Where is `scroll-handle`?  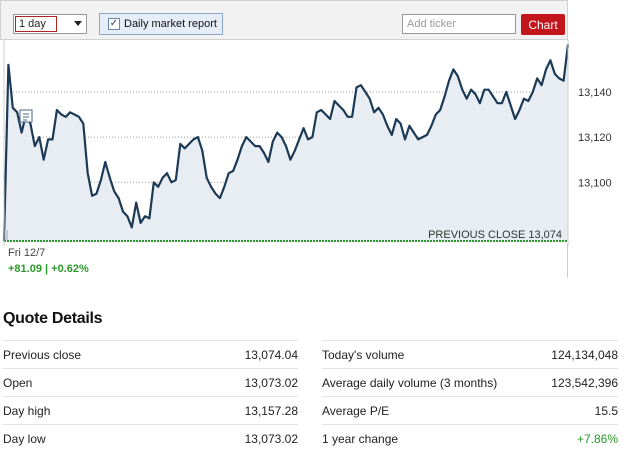 scroll-handle is located at coordinates (6, 235).